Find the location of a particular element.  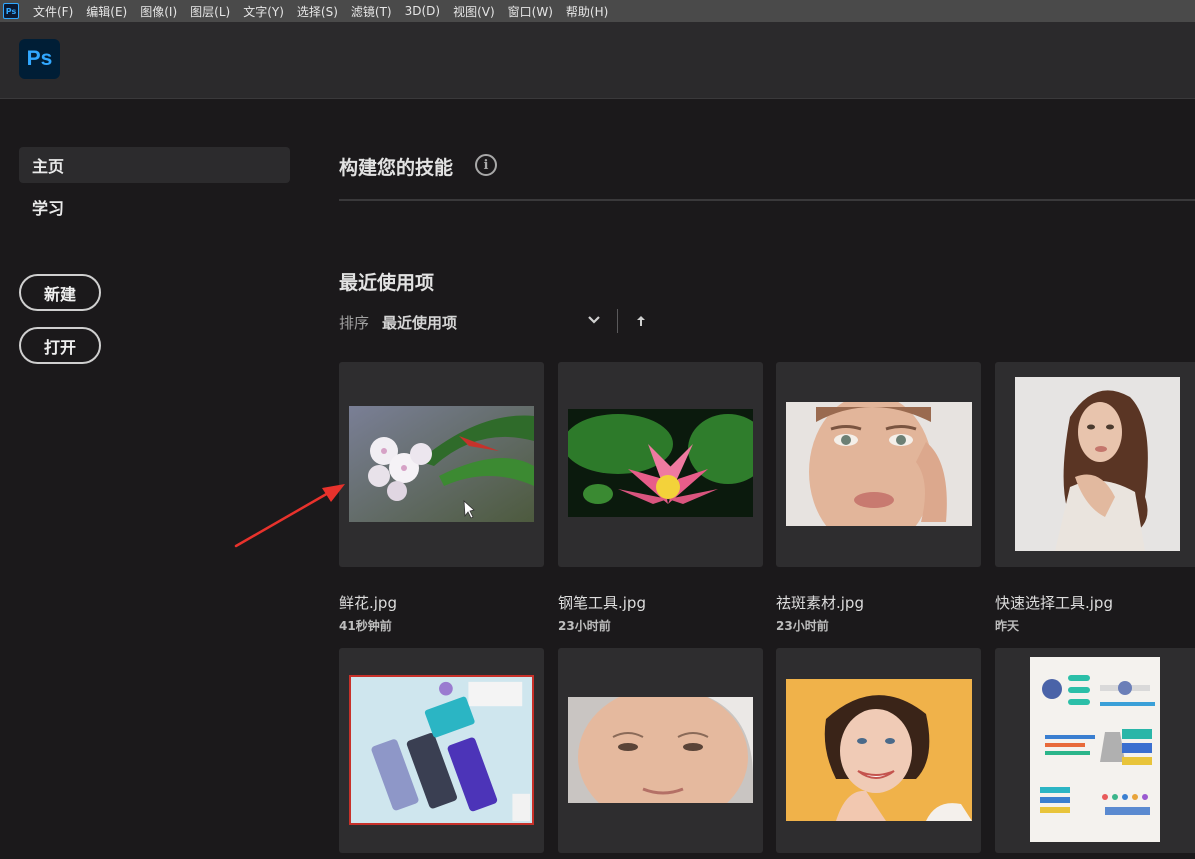

thumbnail-flower is located at coordinates (441, 464).